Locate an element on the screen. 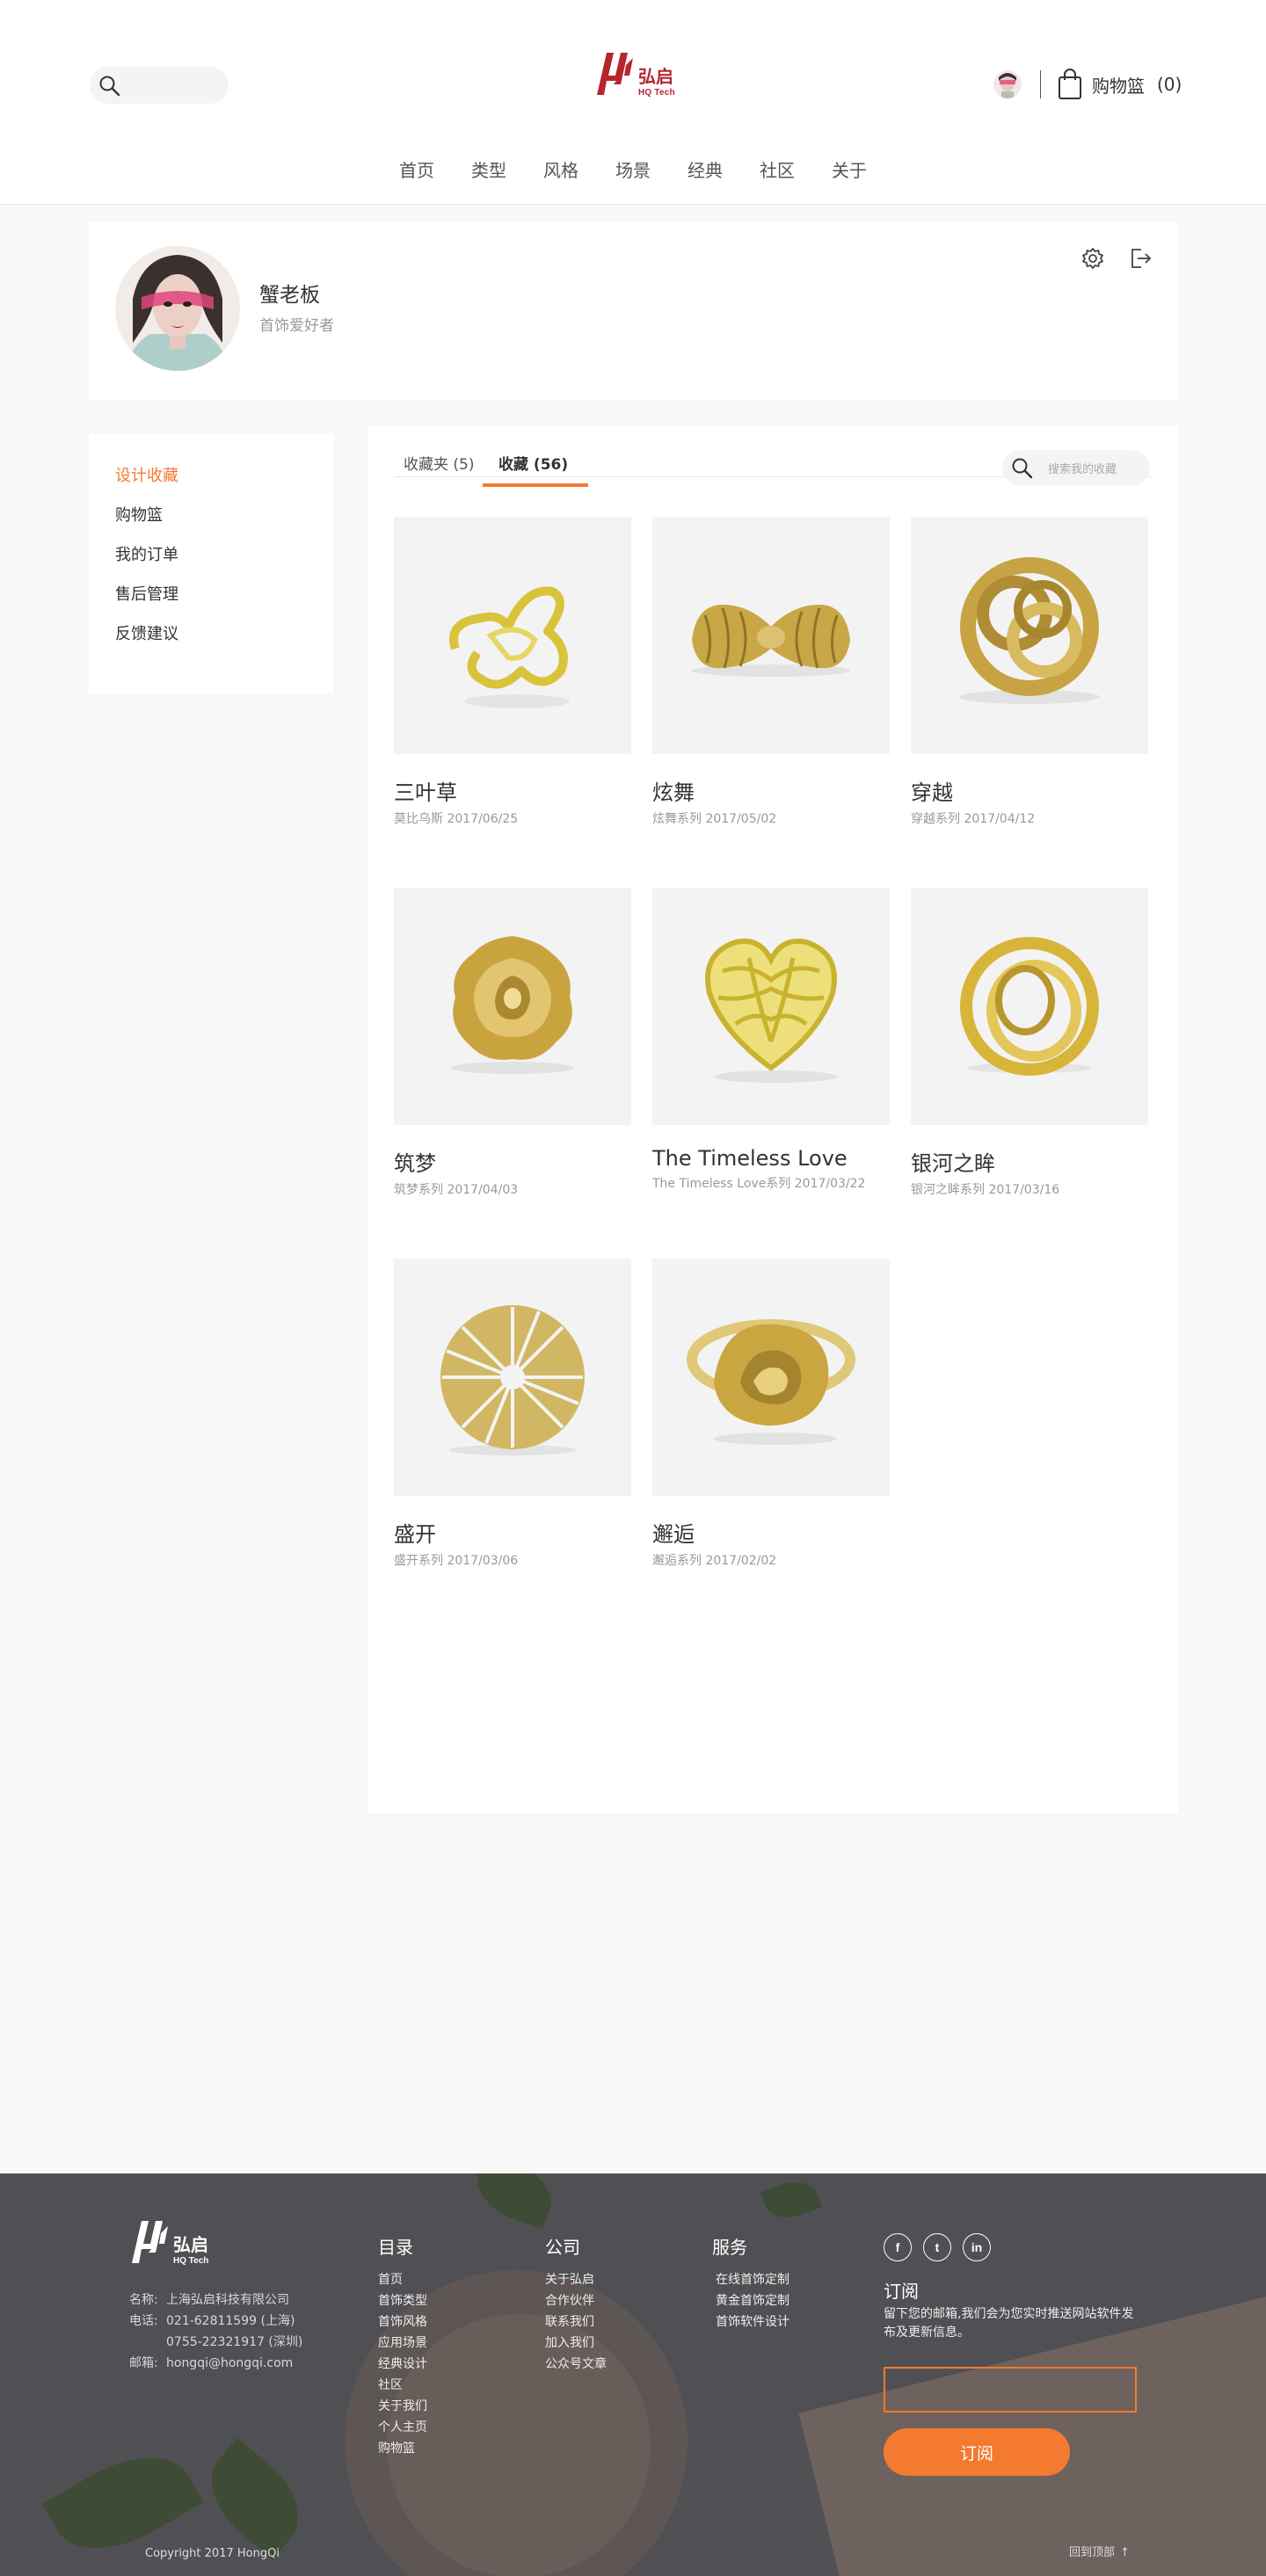 This screenshot has height=2576, width=1266. footer-link: 社区 is located at coordinates (402, 2385).